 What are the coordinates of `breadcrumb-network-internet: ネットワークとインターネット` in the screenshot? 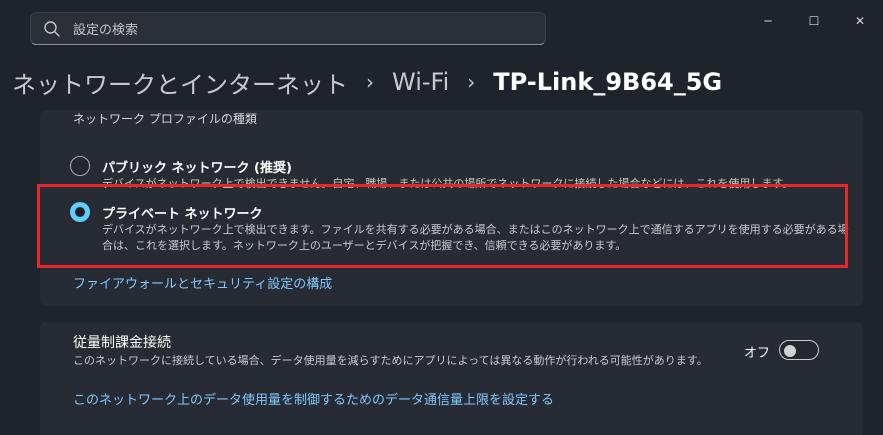 It's located at (180, 82).